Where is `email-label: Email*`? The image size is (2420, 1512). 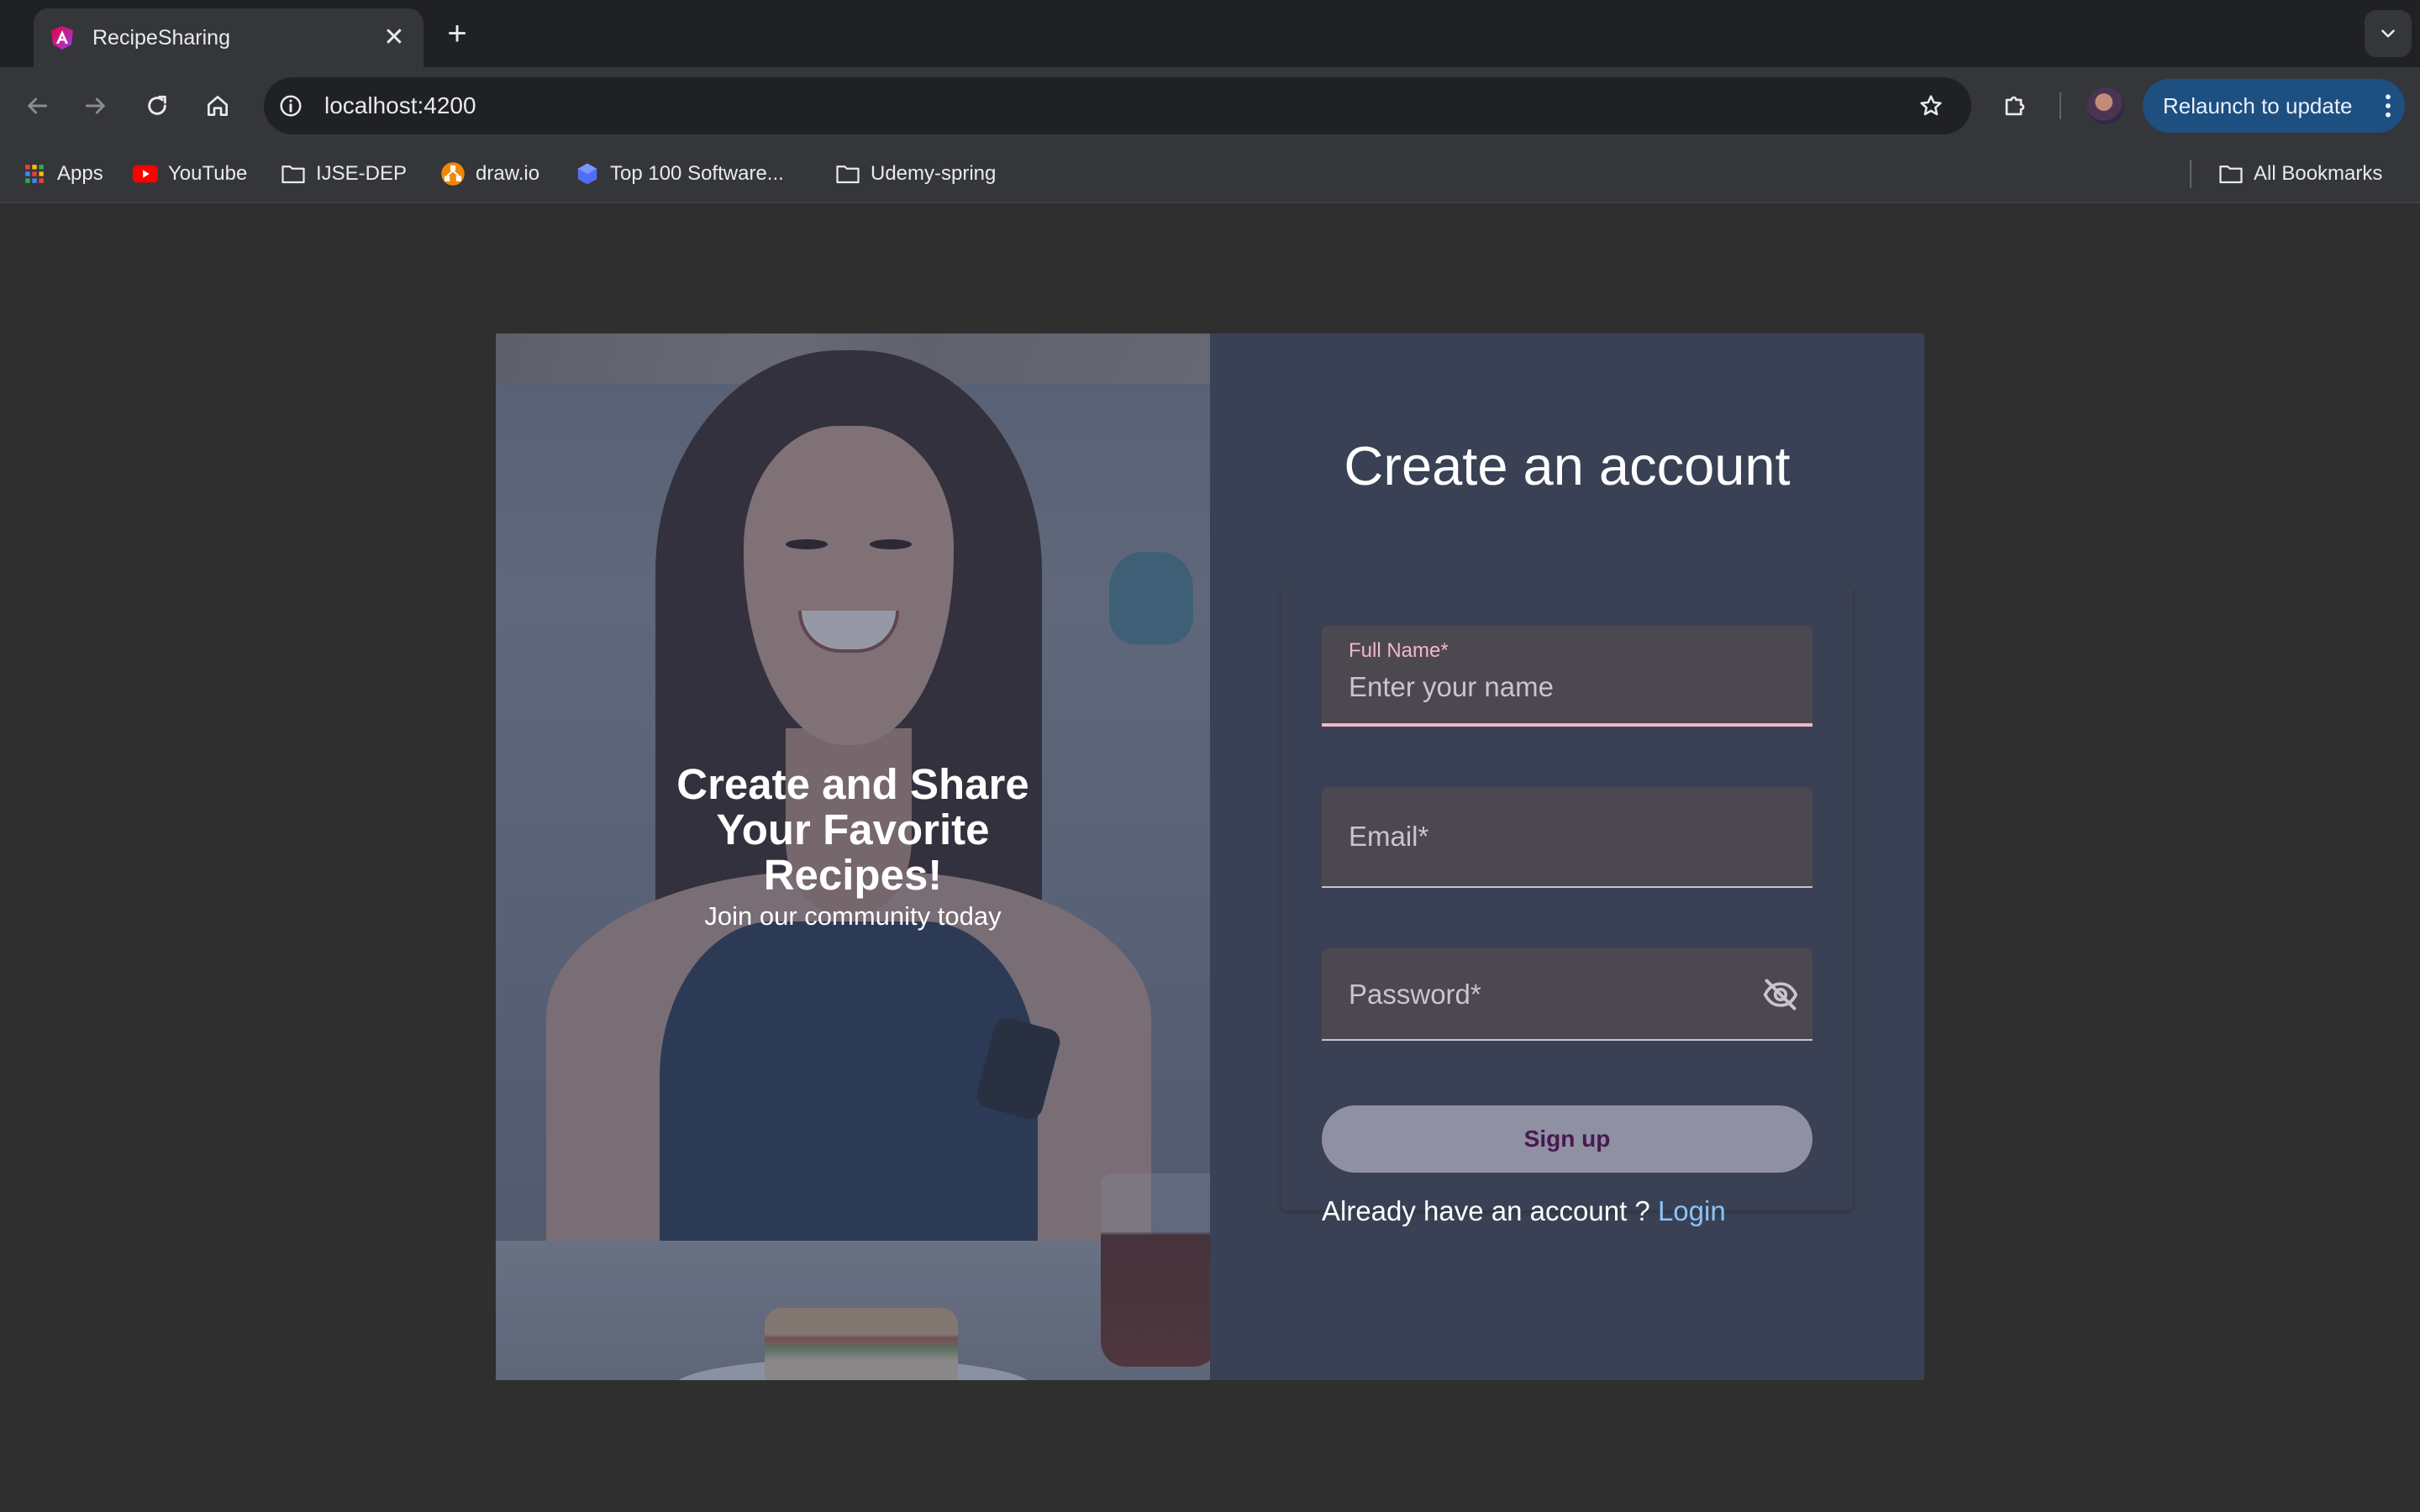 email-label: Email* is located at coordinates (1389, 836).